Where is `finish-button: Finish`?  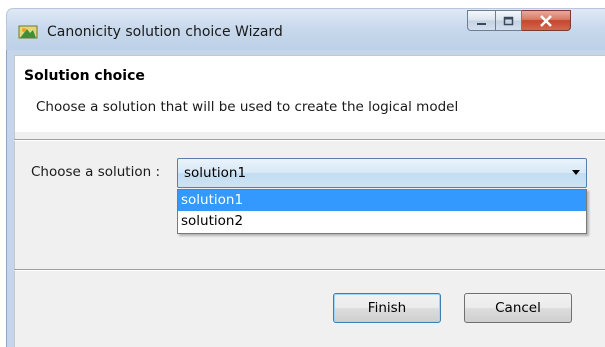 finish-button: Finish is located at coordinates (387, 308).